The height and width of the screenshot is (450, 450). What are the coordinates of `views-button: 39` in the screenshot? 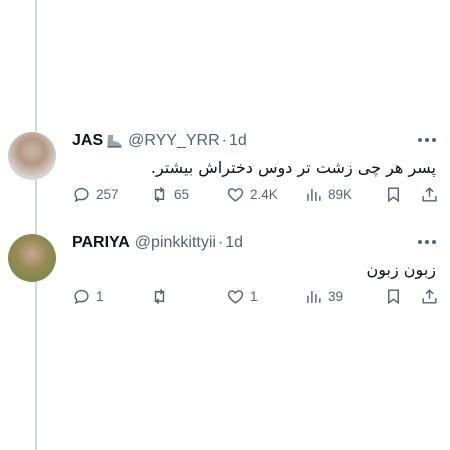 It's located at (323, 296).